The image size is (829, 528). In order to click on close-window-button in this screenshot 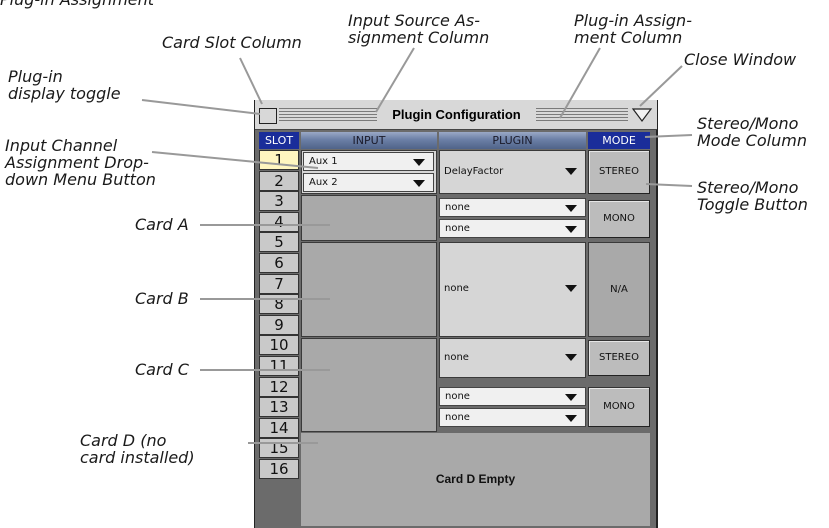, I will do `click(642, 115)`.